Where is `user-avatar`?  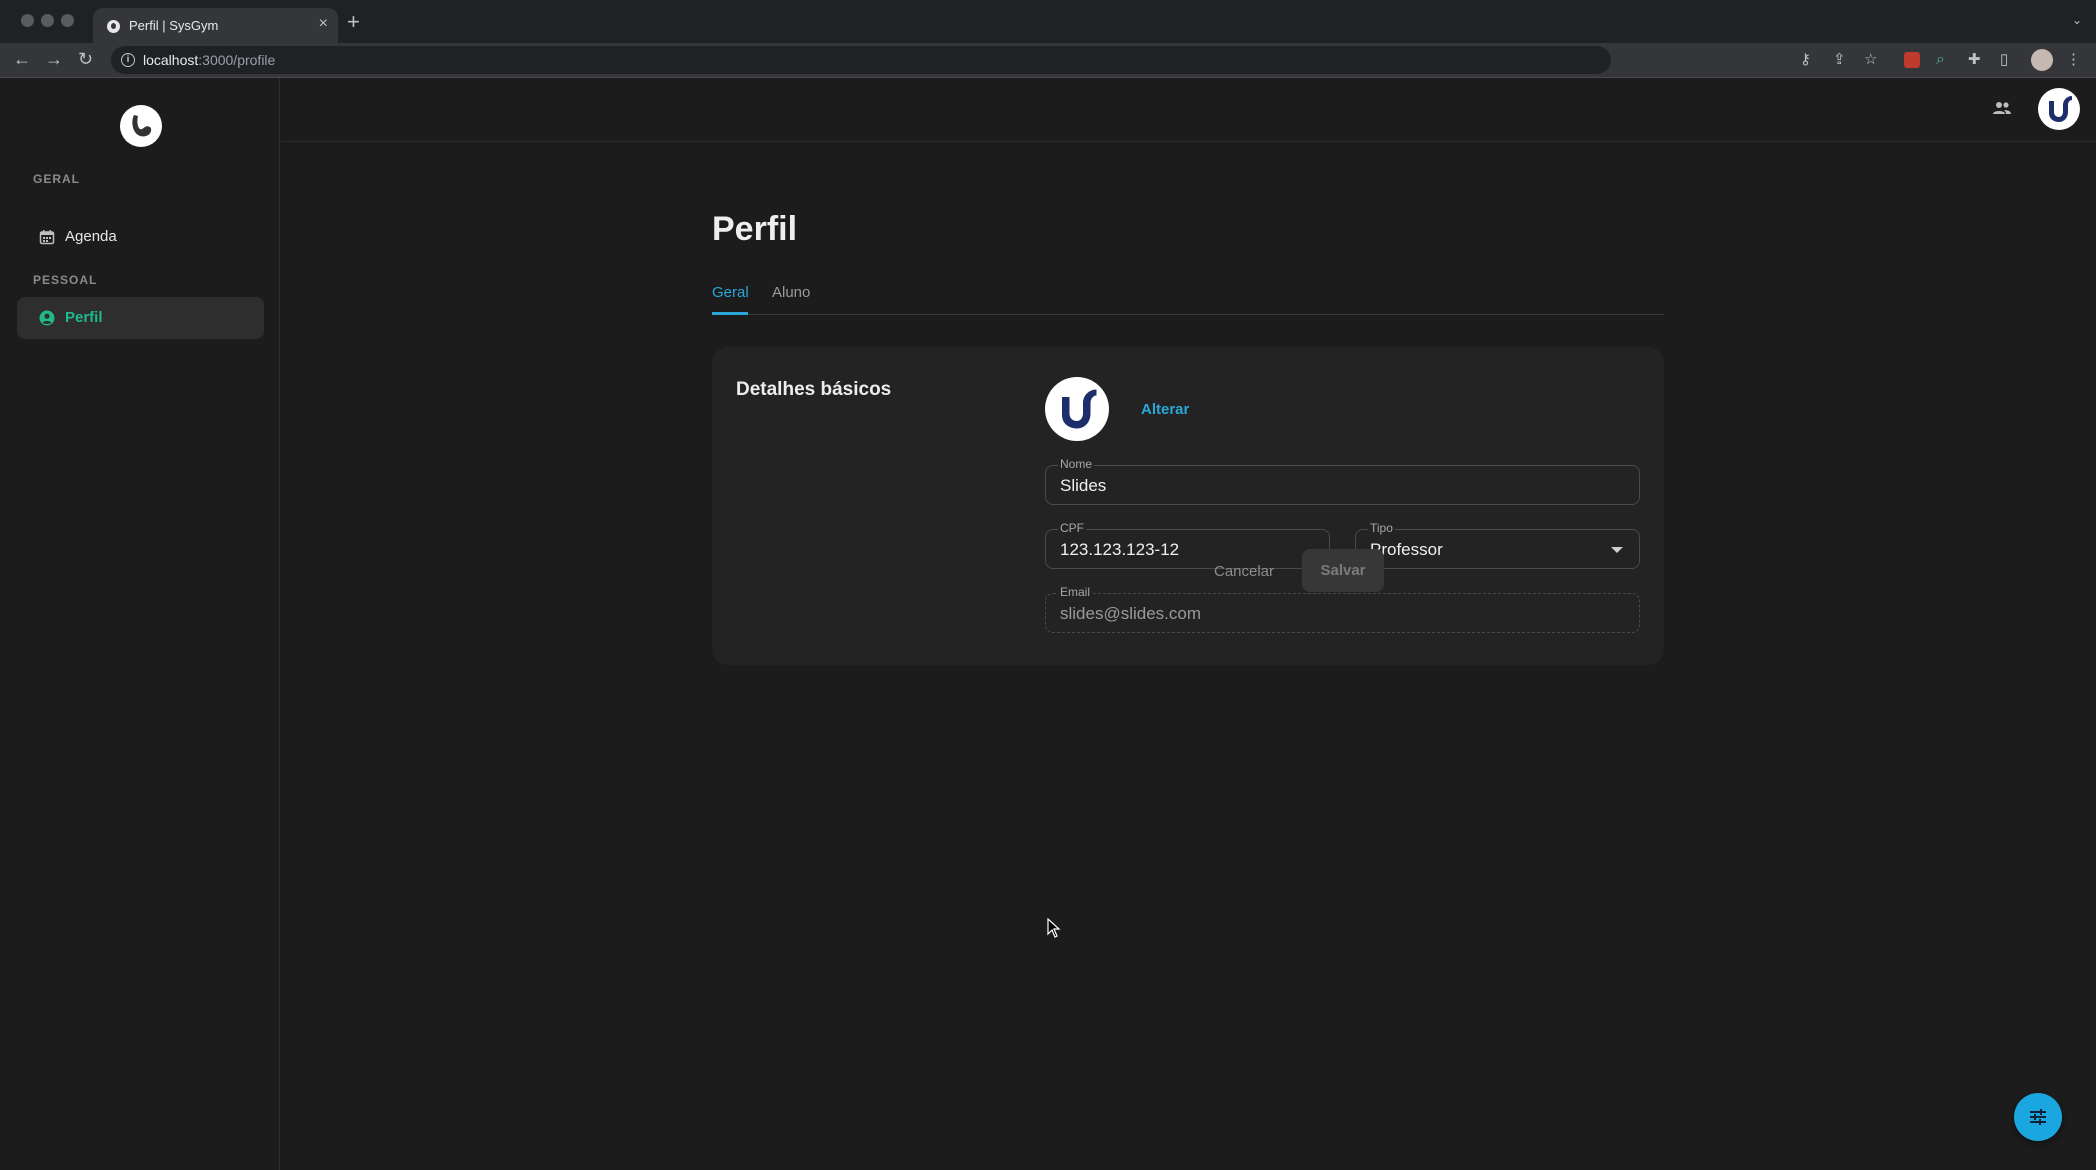
user-avatar is located at coordinates (2059, 109).